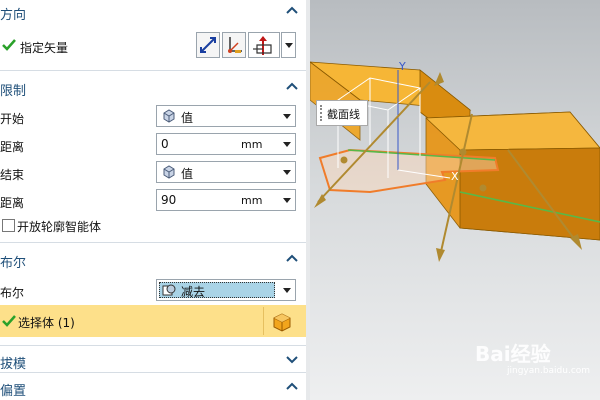 Image resolution: width=600 pixels, height=400 pixels. Describe the element at coordinates (153, 260) in the screenshot. I see `boolean-section-header: 布尔` at that location.